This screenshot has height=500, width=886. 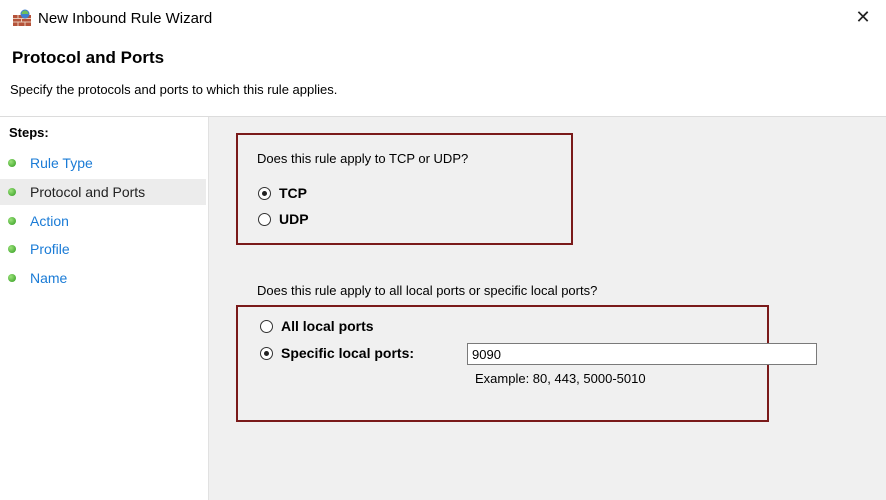 What do you see at coordinates (363, 158) in the screenshot?
I see `protocol-question: Does this rule apply to TCP or UDP?` at bounding box center [363, 158].